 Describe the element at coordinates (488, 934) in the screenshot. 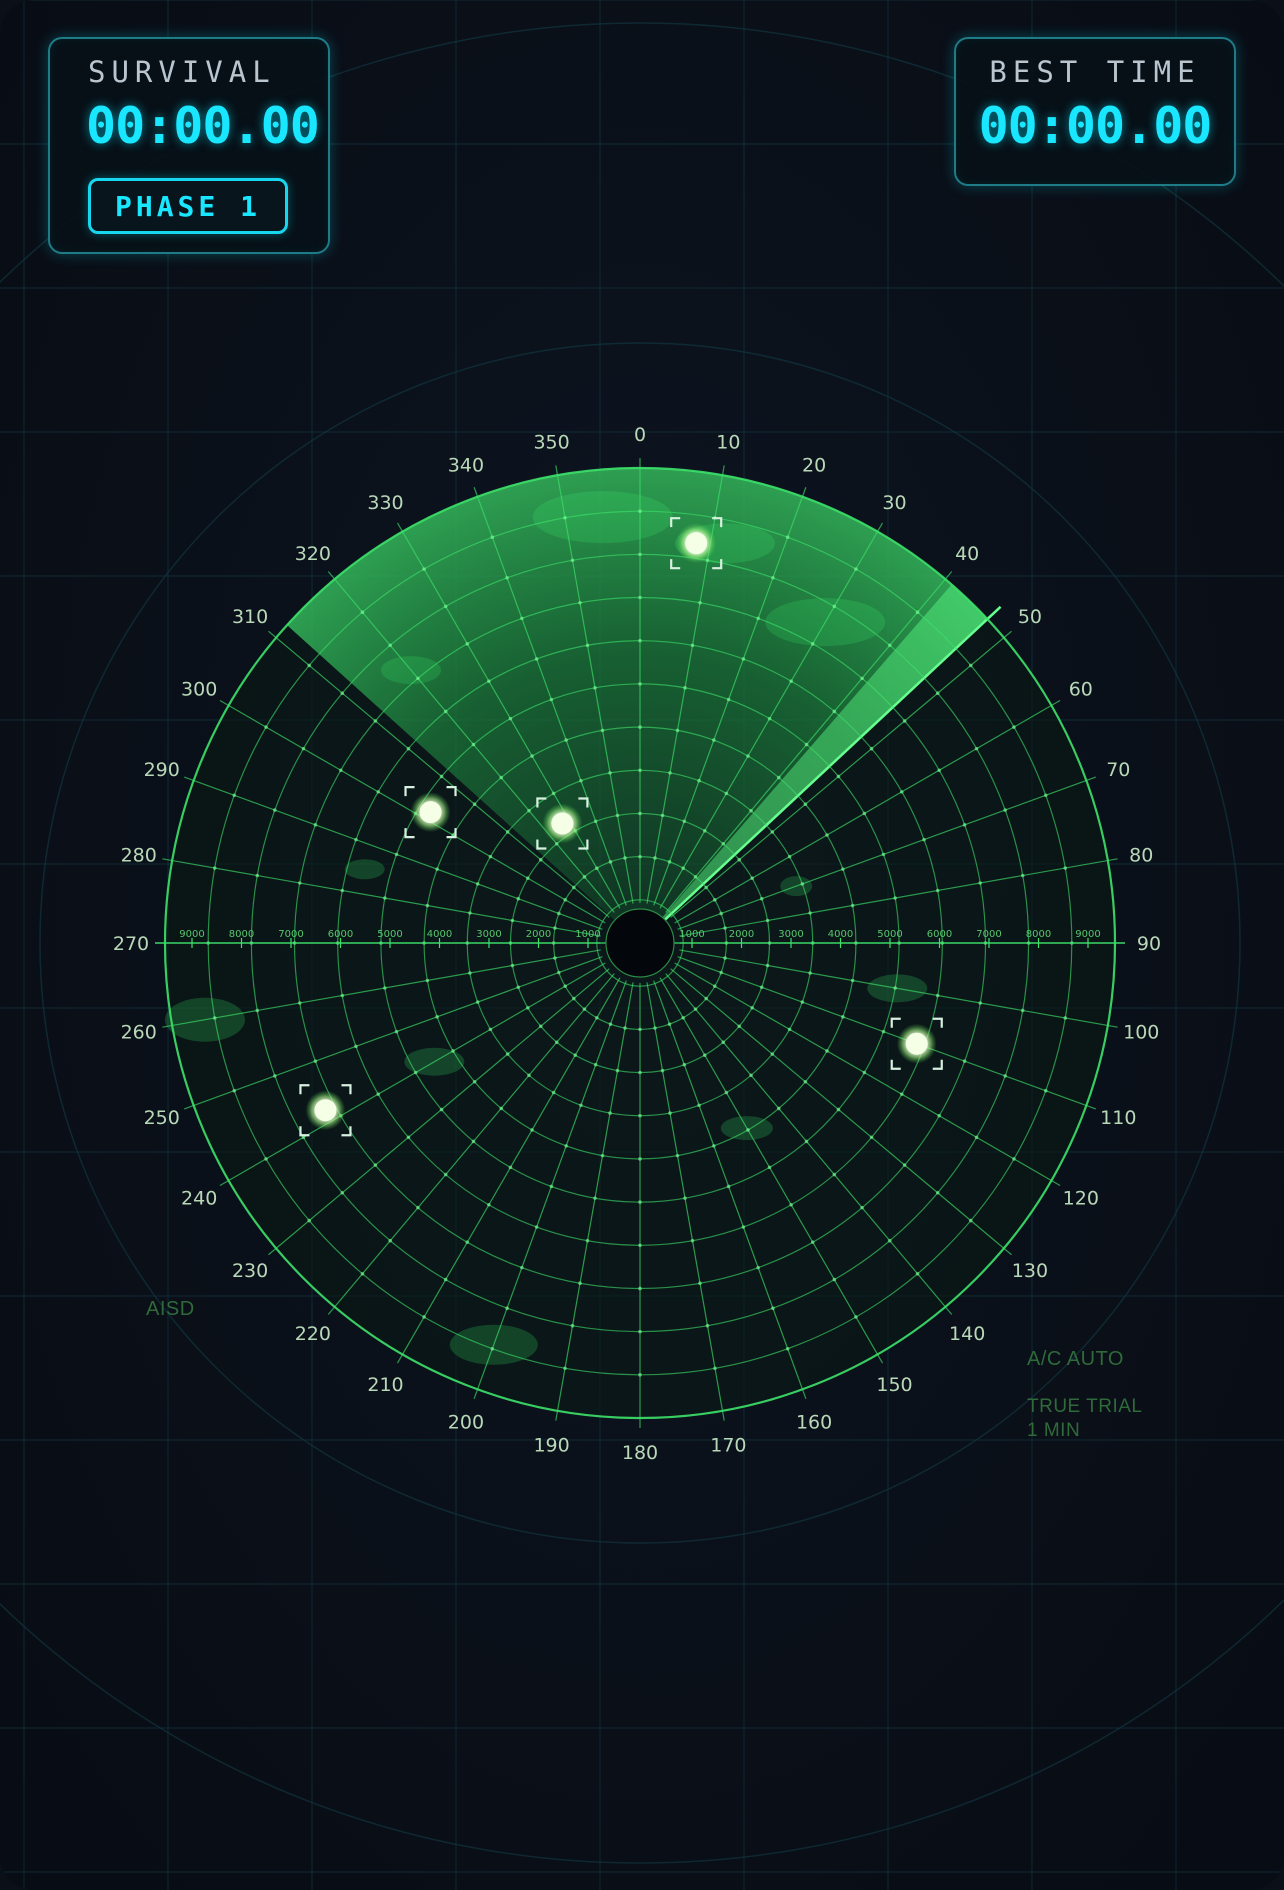

I see `range-label-west: 3000` at that location.